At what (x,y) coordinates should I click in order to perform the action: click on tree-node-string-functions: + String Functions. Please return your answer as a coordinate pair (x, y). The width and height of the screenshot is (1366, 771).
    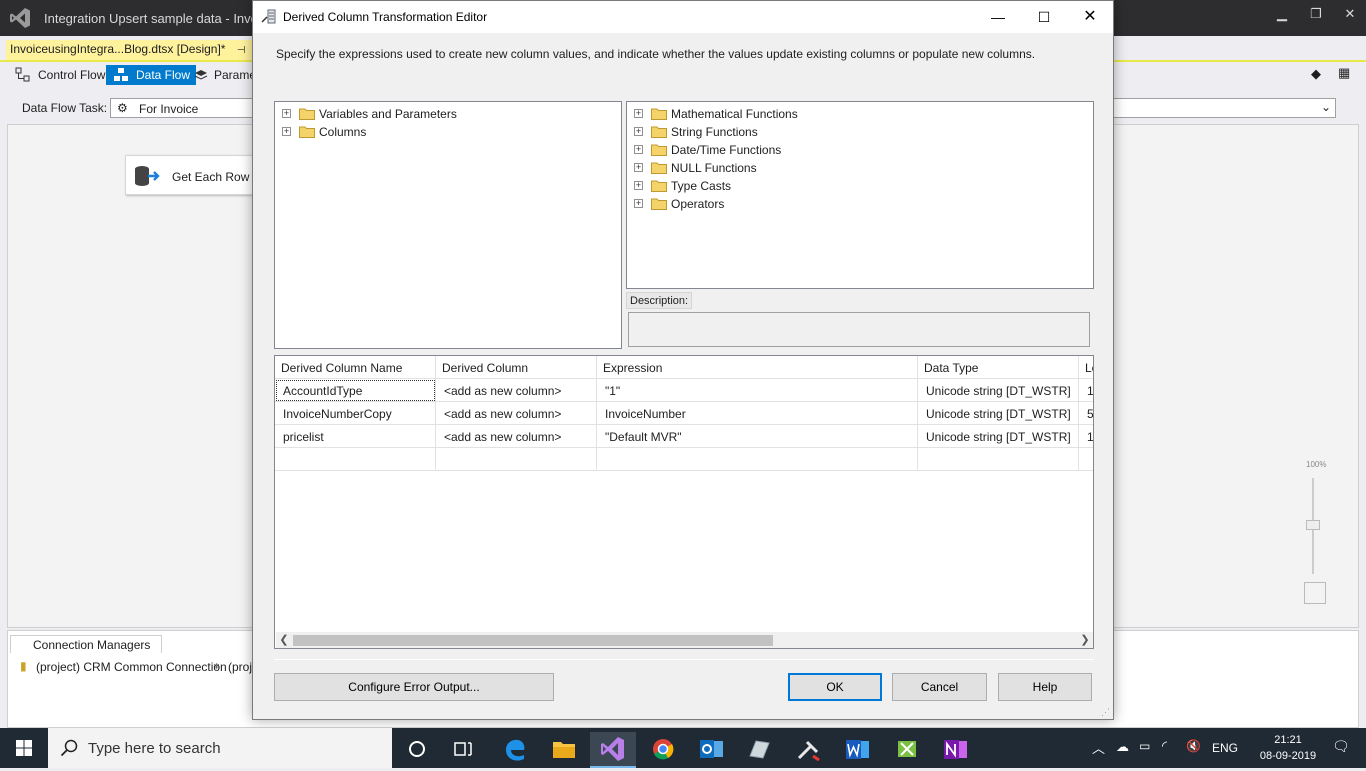
    Looking at the image, I should click on (860, 131).